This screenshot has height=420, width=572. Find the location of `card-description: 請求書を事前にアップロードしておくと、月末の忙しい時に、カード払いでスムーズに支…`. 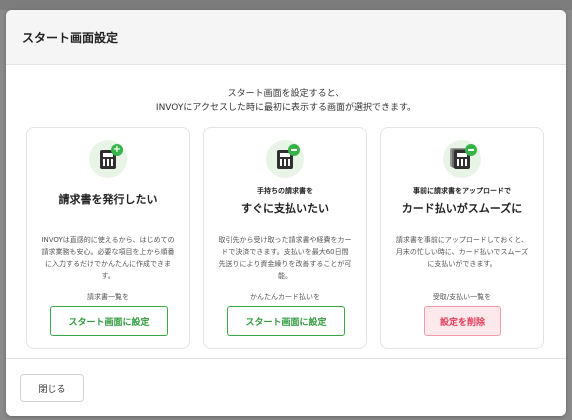

card-description: 請求書を事前にアップロードしておくと、月末の忙しい時に、カード払いでスムーズに支… is located at coordinates (462, 252).